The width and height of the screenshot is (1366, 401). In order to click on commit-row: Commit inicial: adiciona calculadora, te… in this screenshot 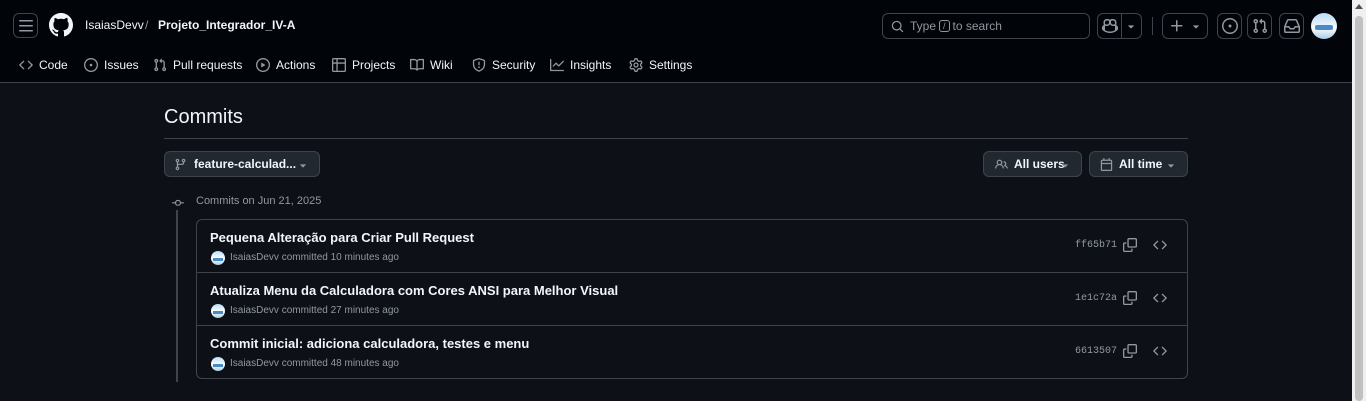, I will do `click(692, 352)`.